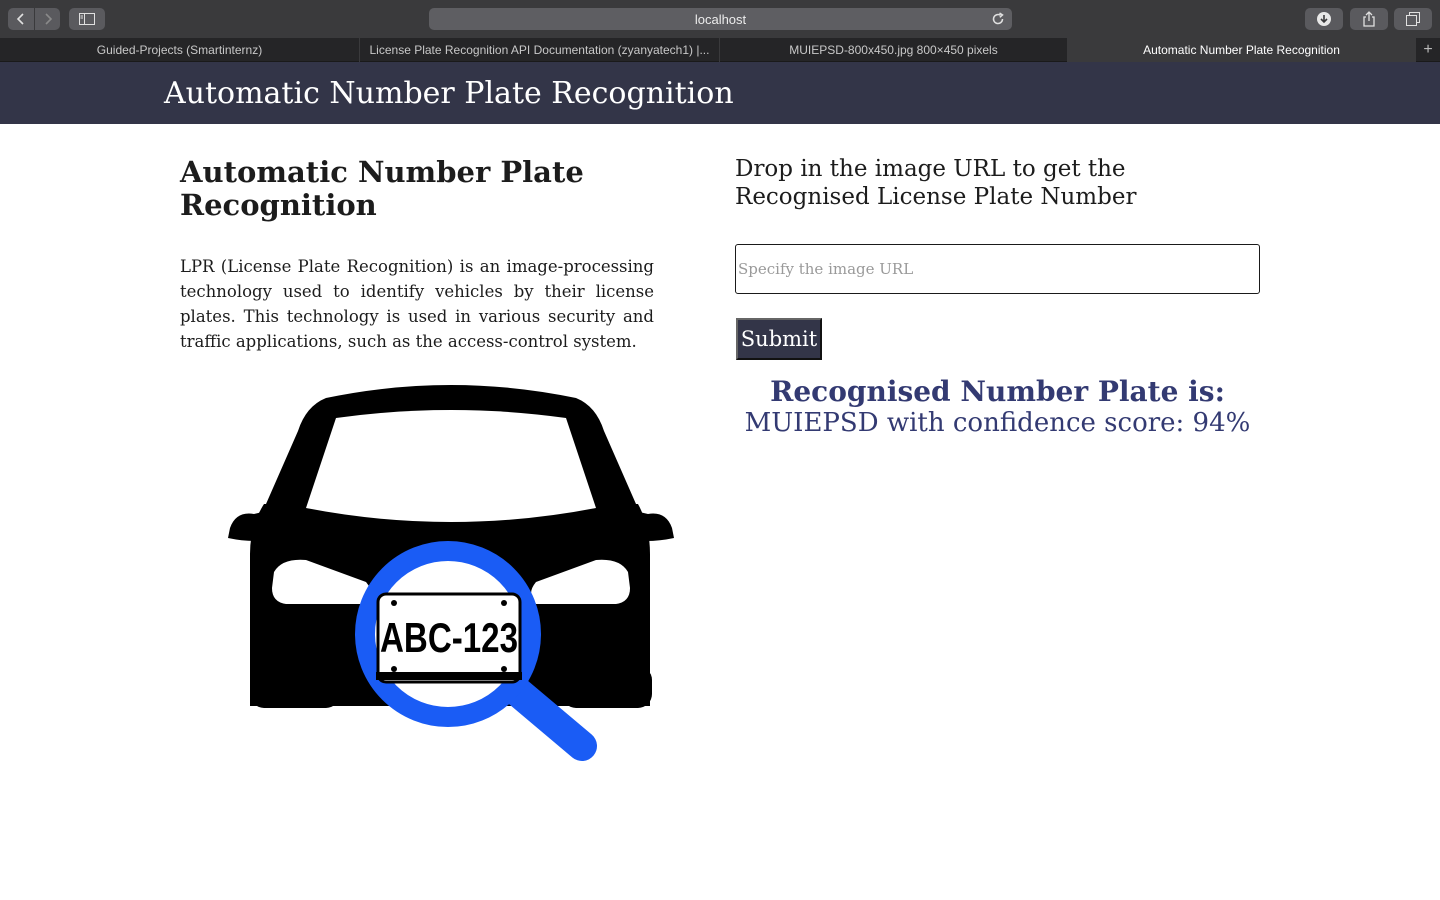  I want to click on share-button, so click(1369, 19).